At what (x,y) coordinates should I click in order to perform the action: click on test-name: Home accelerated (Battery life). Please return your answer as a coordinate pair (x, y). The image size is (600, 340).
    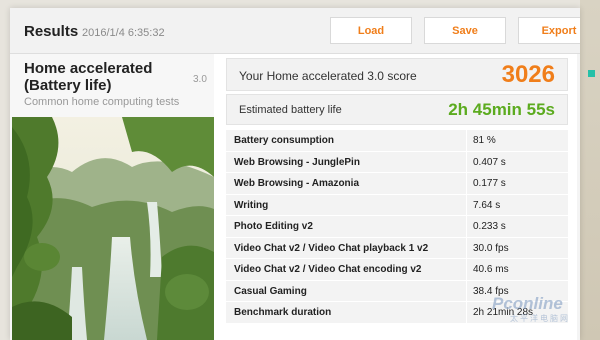
    Looking at the image, I should click on (88, 77).